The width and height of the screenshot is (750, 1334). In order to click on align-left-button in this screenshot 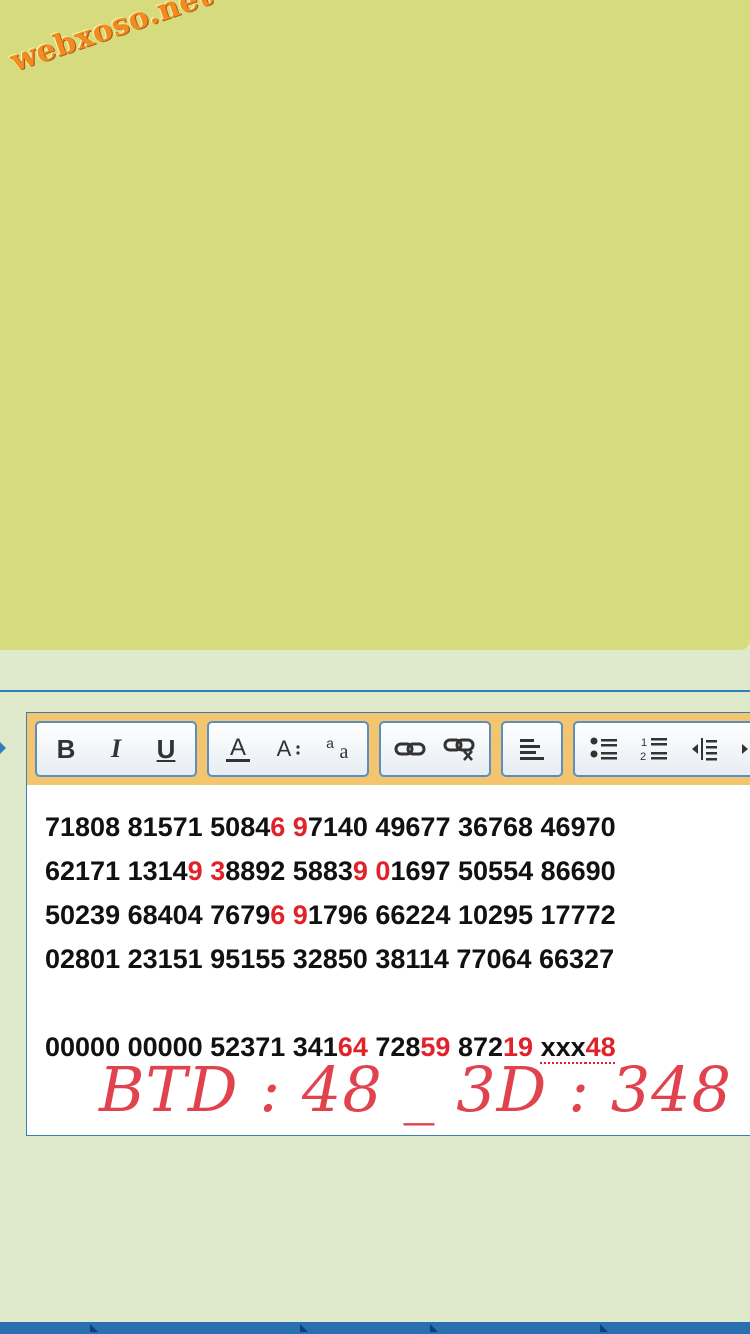, I will do `click(532, 749)`.